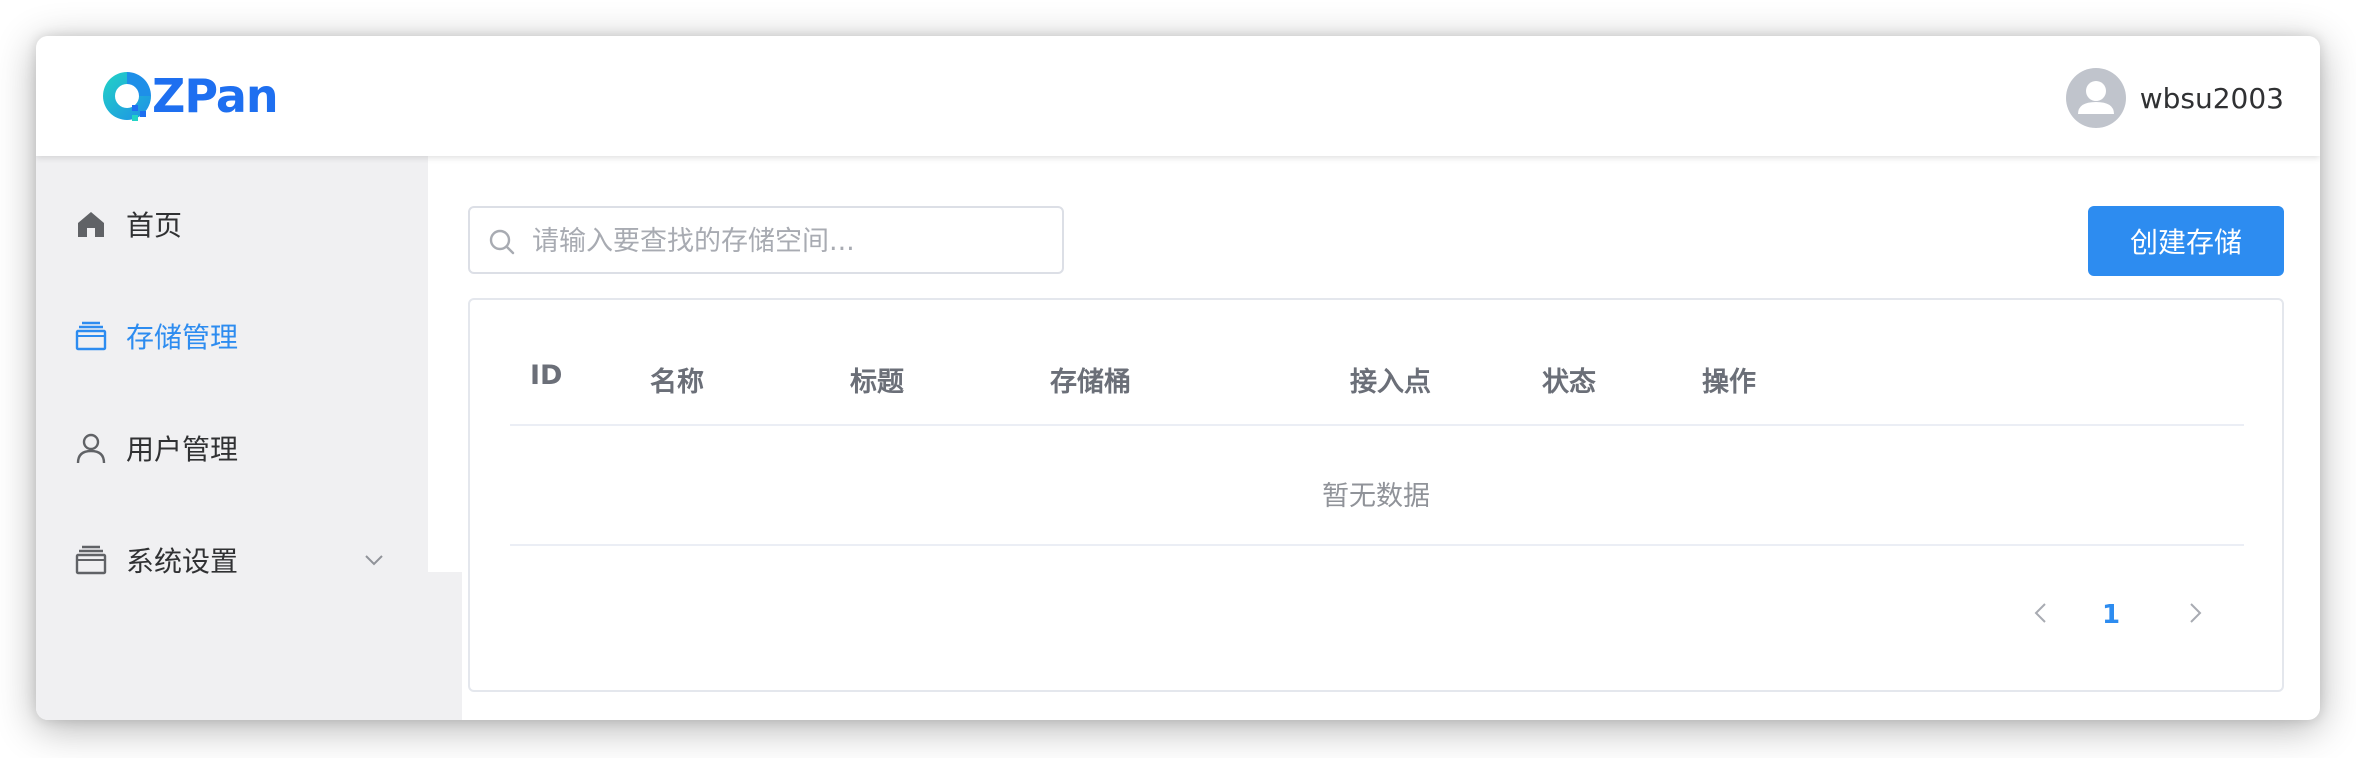  I want to click on settings-icon, so click(91, 560).